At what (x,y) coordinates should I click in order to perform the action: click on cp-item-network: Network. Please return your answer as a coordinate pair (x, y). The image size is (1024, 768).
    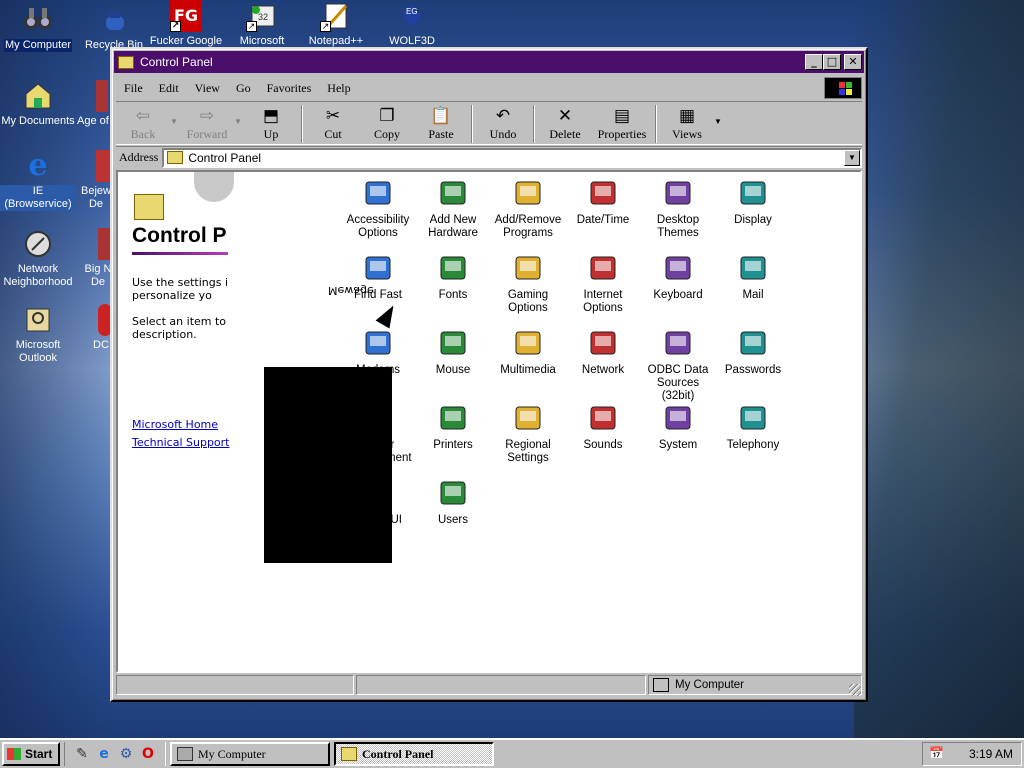
    Looking at the image, I should click on (603, 352).